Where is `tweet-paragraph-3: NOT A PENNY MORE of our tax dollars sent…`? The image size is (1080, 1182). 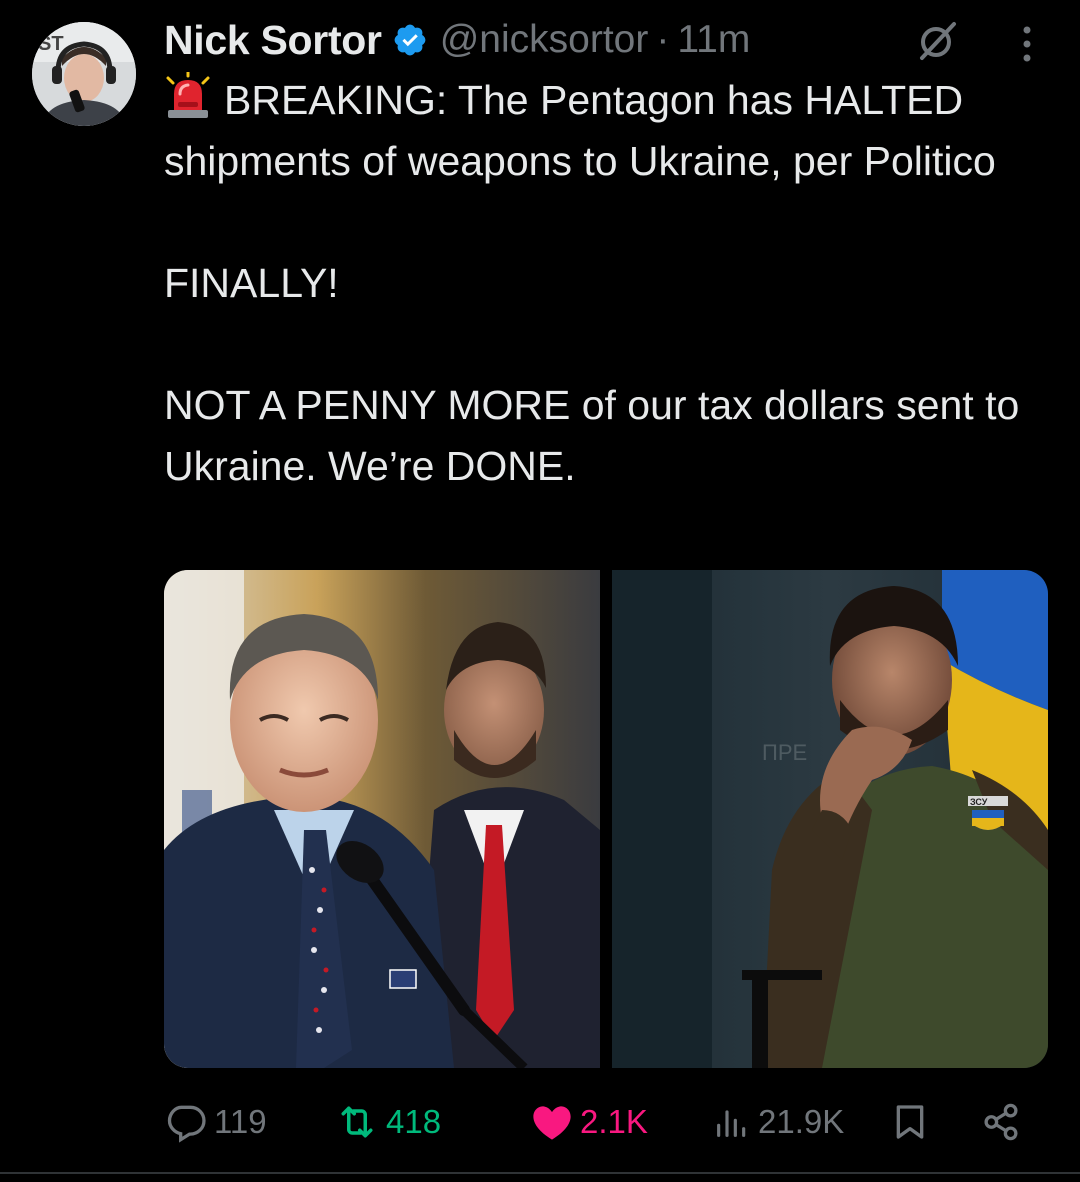
tweet-paragraph-3: NOT A PENNY MORE of our tax dollars sent… is located at coordinates (592, 435).